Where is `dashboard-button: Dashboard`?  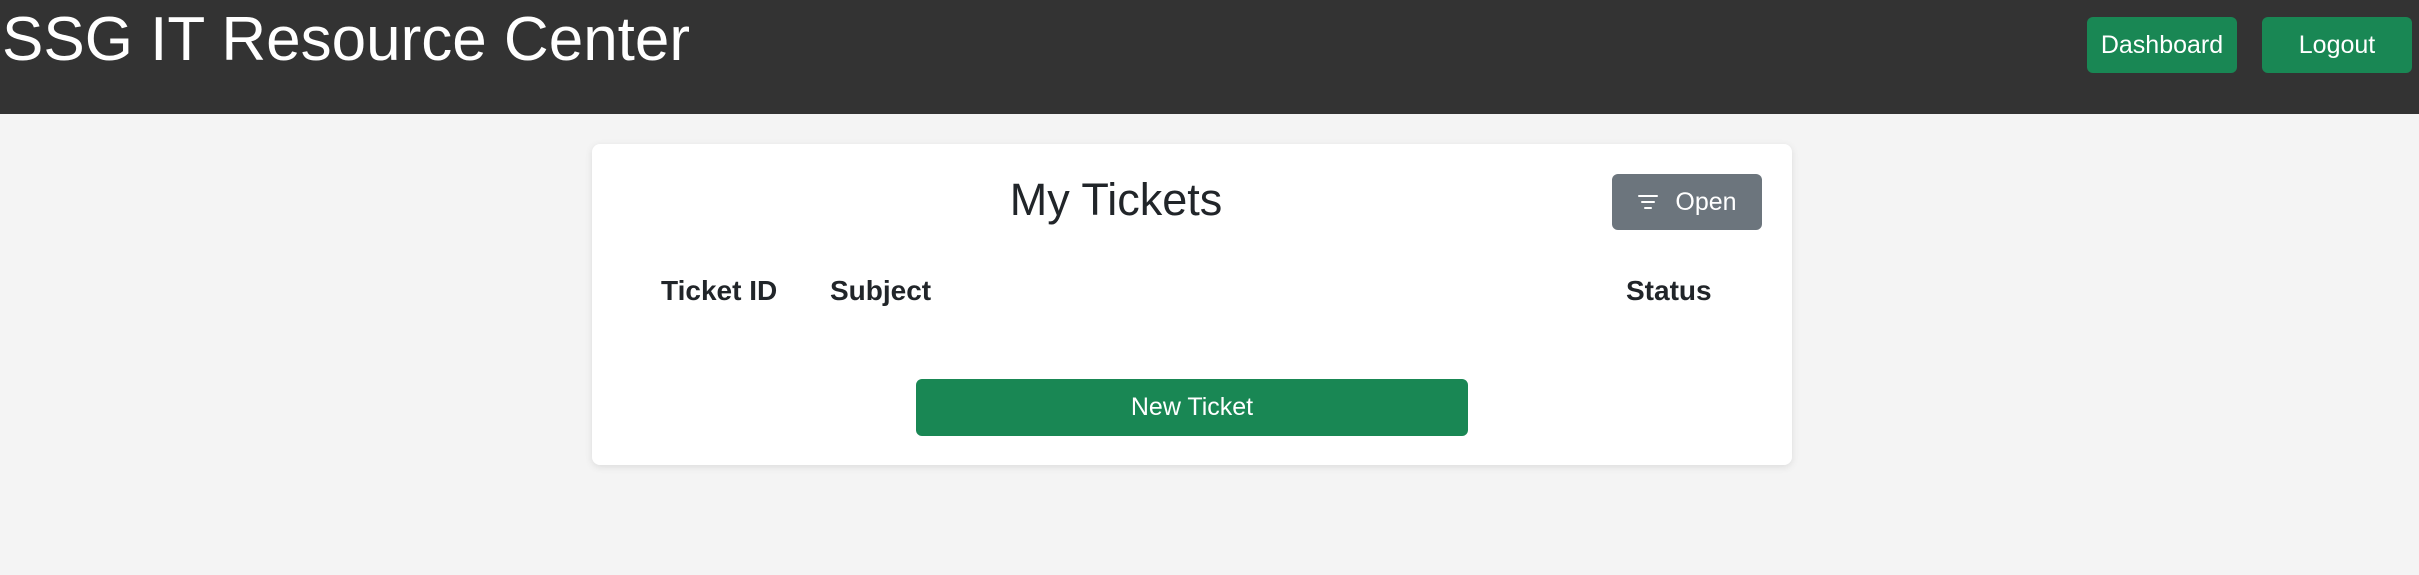
dashboard-button: Dashboard is located at coordinates (2162, 45).